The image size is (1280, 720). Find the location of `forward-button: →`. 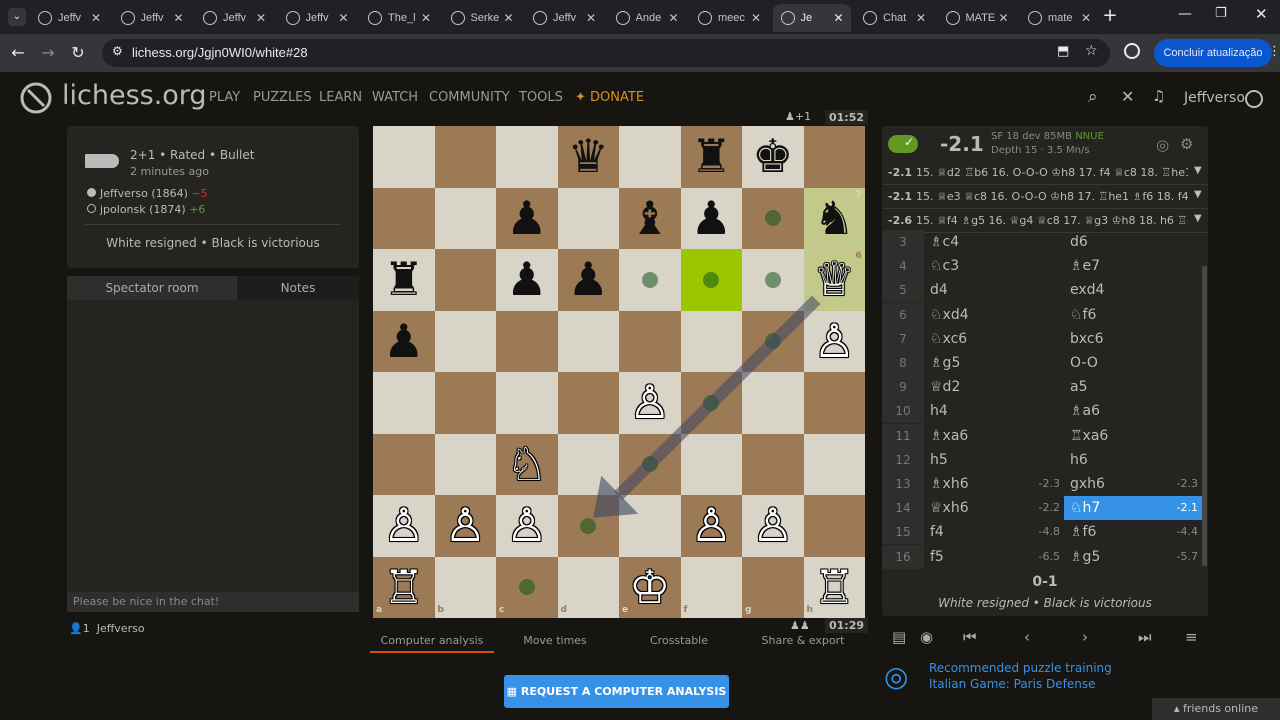

forward-button: → is located at coordinates (48, 53).